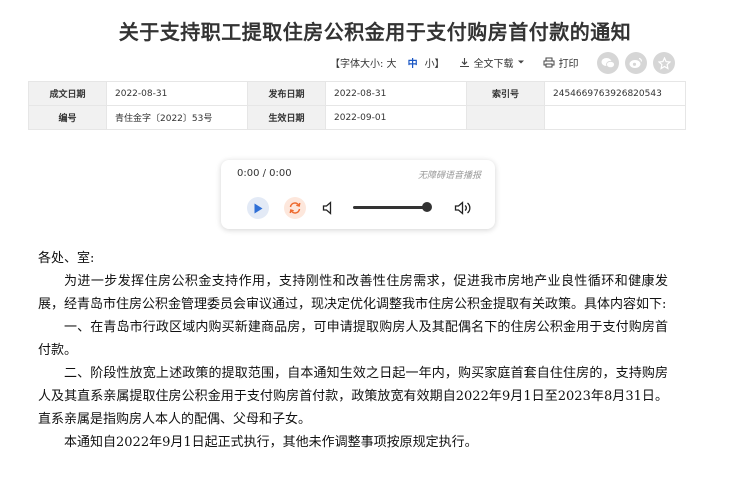 The height and width of the screenshot is (497, 750). What do you see at coordinates (264, 173) in the screenshot?
I see `player-time: 0:00 / 0:00` at bounding box center [264, 173].